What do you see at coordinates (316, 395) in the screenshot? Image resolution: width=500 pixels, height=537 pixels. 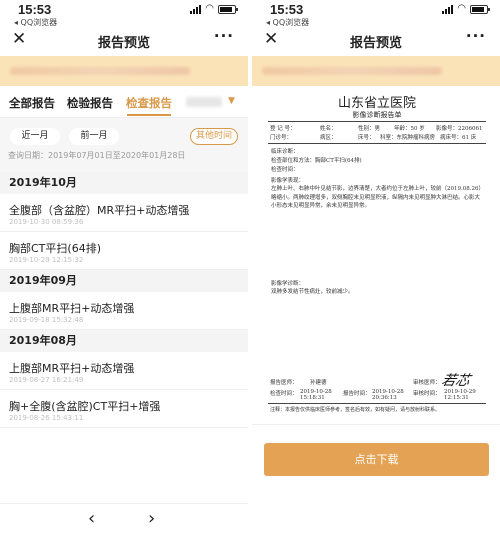 I see `exam-time-value: 2019-10-28 15:18:31` at bounding box center [316, 395].